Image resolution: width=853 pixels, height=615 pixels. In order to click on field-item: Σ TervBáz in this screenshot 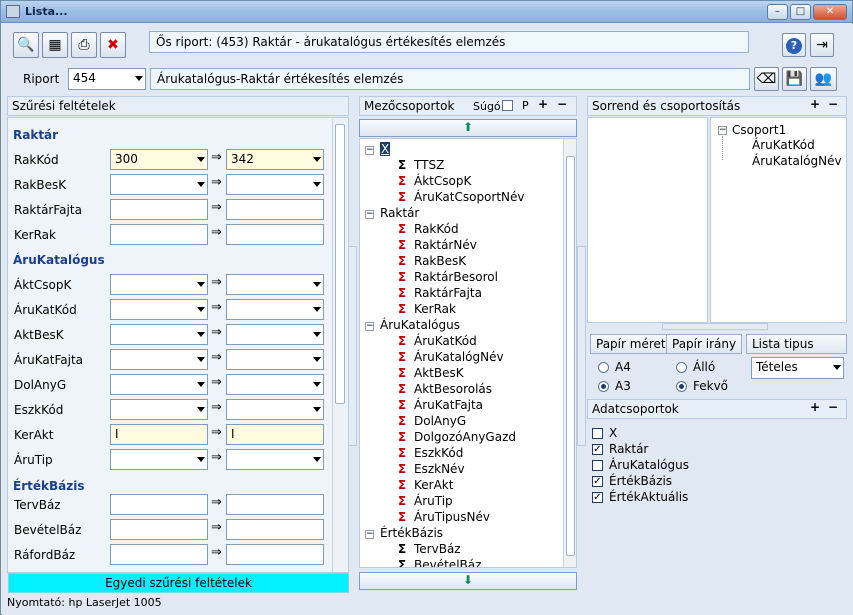, I will do `click(429, 549)`.